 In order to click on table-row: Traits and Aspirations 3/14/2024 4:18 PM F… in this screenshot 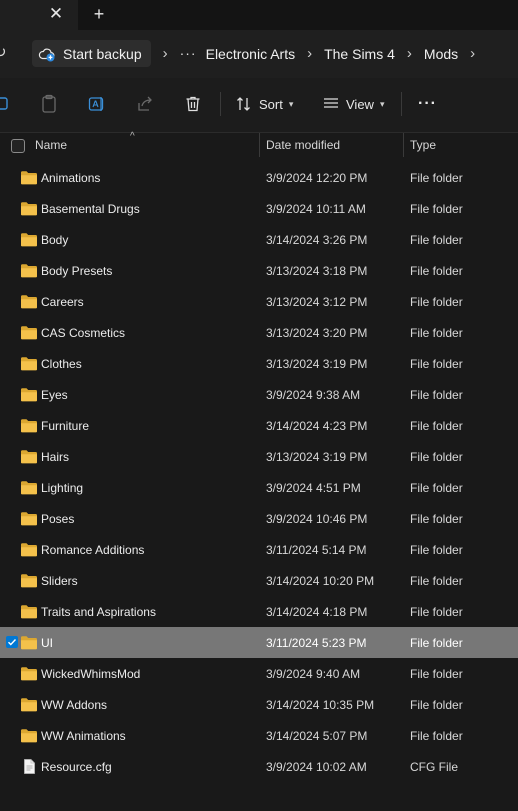, I will do `click(259, 611)`.